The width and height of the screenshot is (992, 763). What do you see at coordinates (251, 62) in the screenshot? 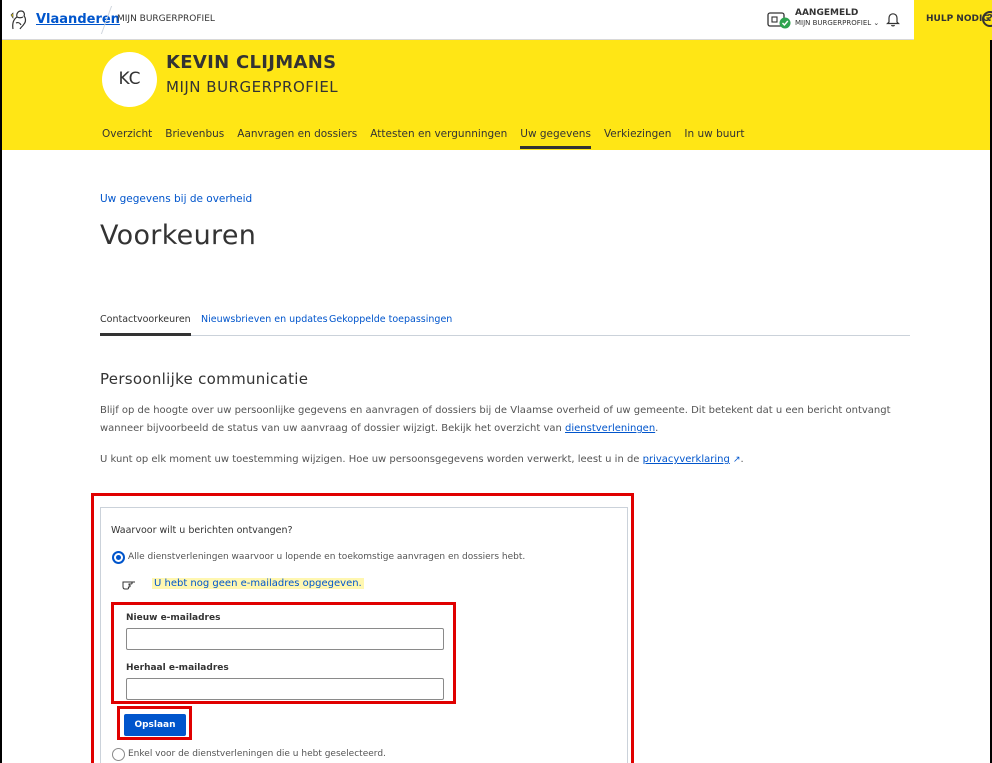
I see `user-name: KEVIN CLIJMANS` at bounding box center [251, 62].